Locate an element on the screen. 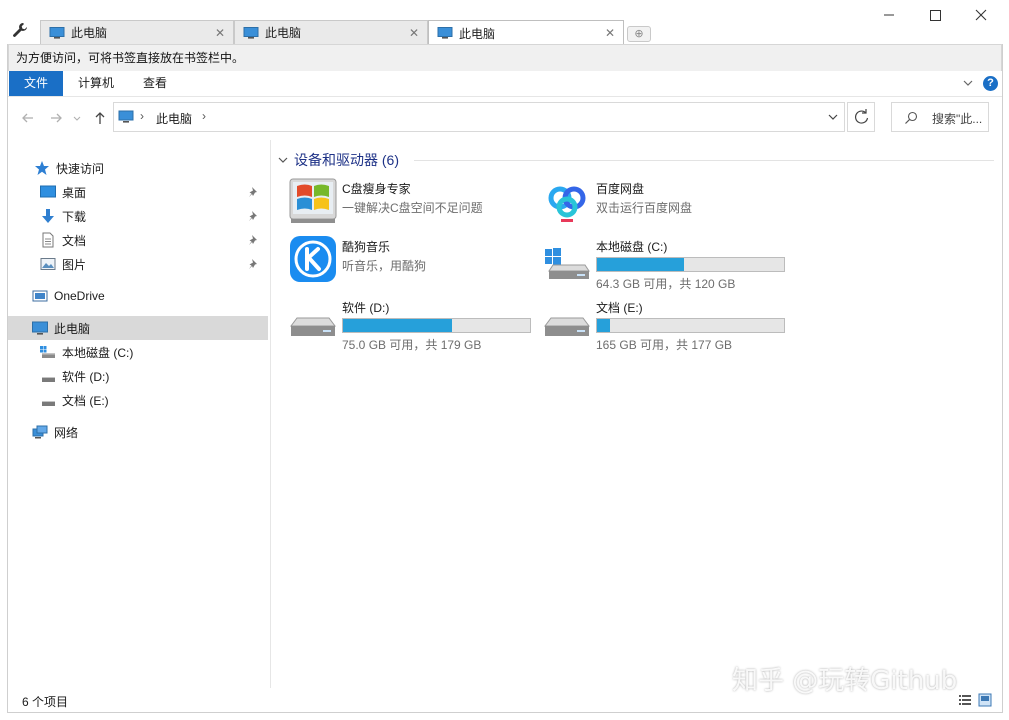 Image resolution: width=1009 pixels, height=720 pixels. minimize-icon is located at coordinates (889, 15).